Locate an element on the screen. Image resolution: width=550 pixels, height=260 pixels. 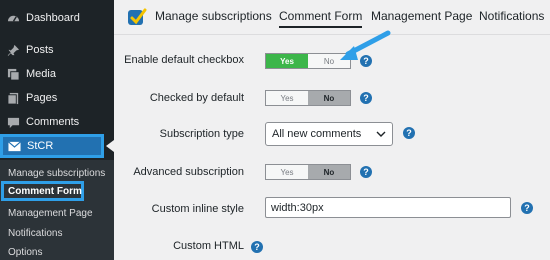
custom-inline-style-input: width:30px is located at coordinates (388, 207).